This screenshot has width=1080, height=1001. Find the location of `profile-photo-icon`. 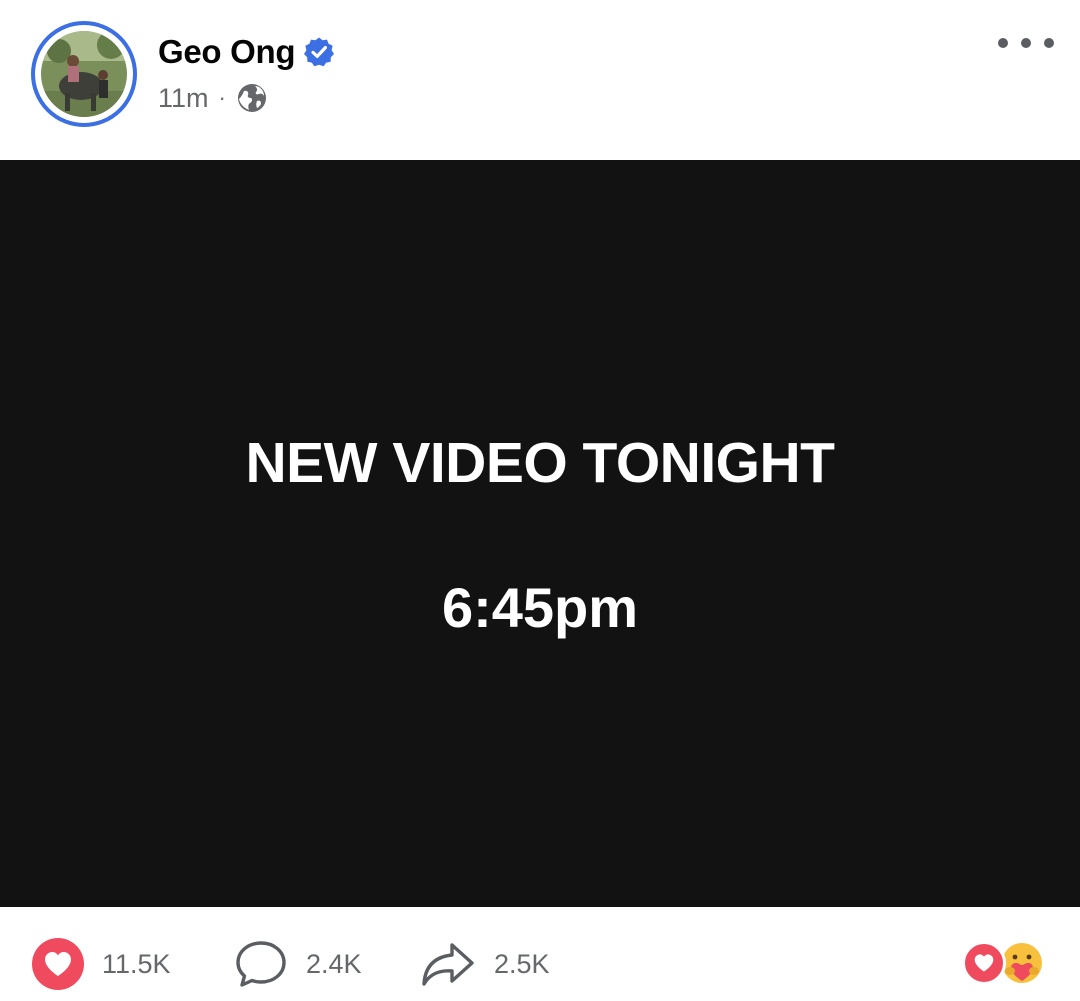

profile-photo-icon is located at coordinates (84, 74).